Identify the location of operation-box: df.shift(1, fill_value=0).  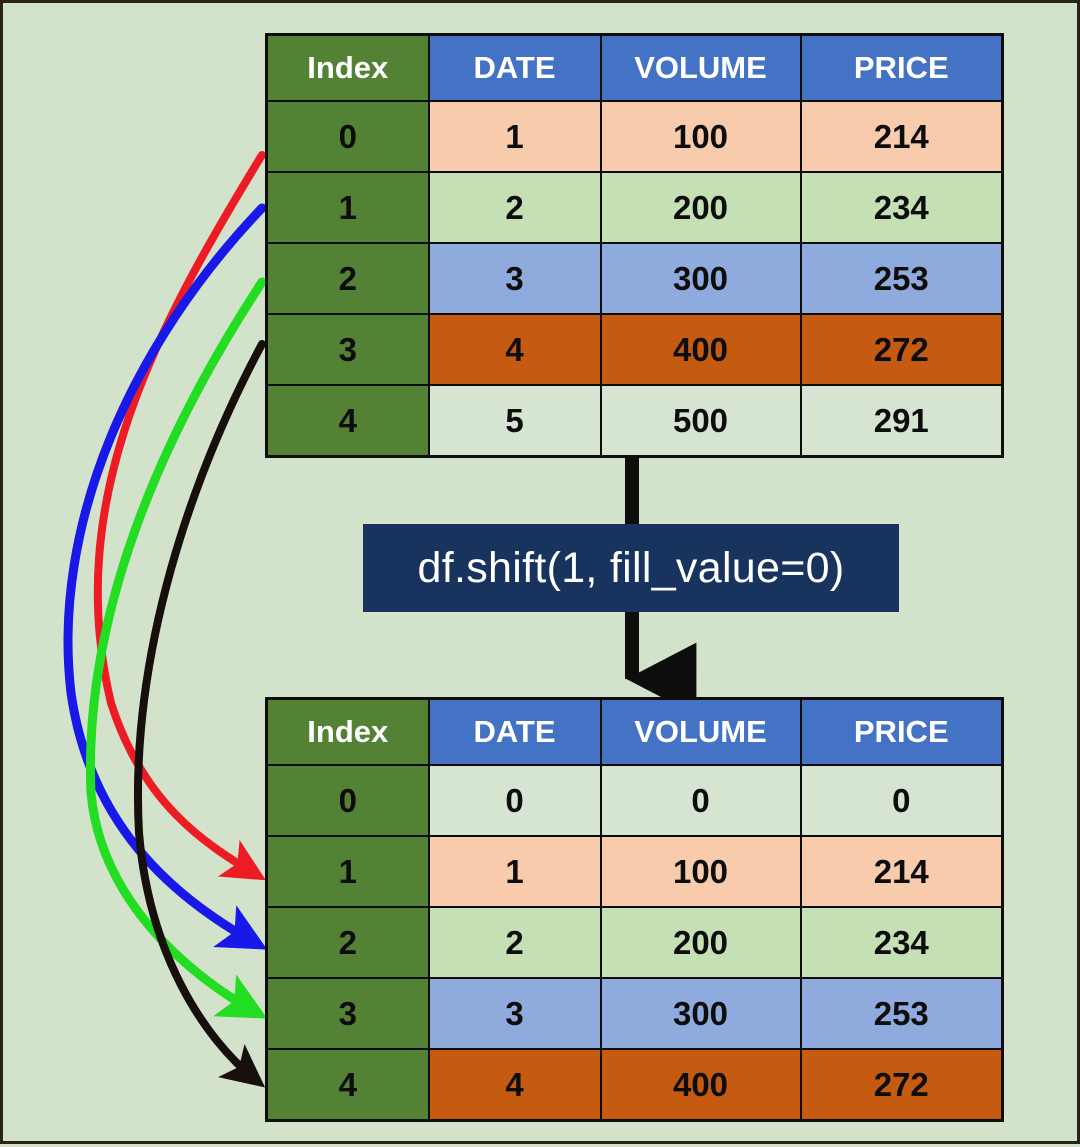
(631, 568).